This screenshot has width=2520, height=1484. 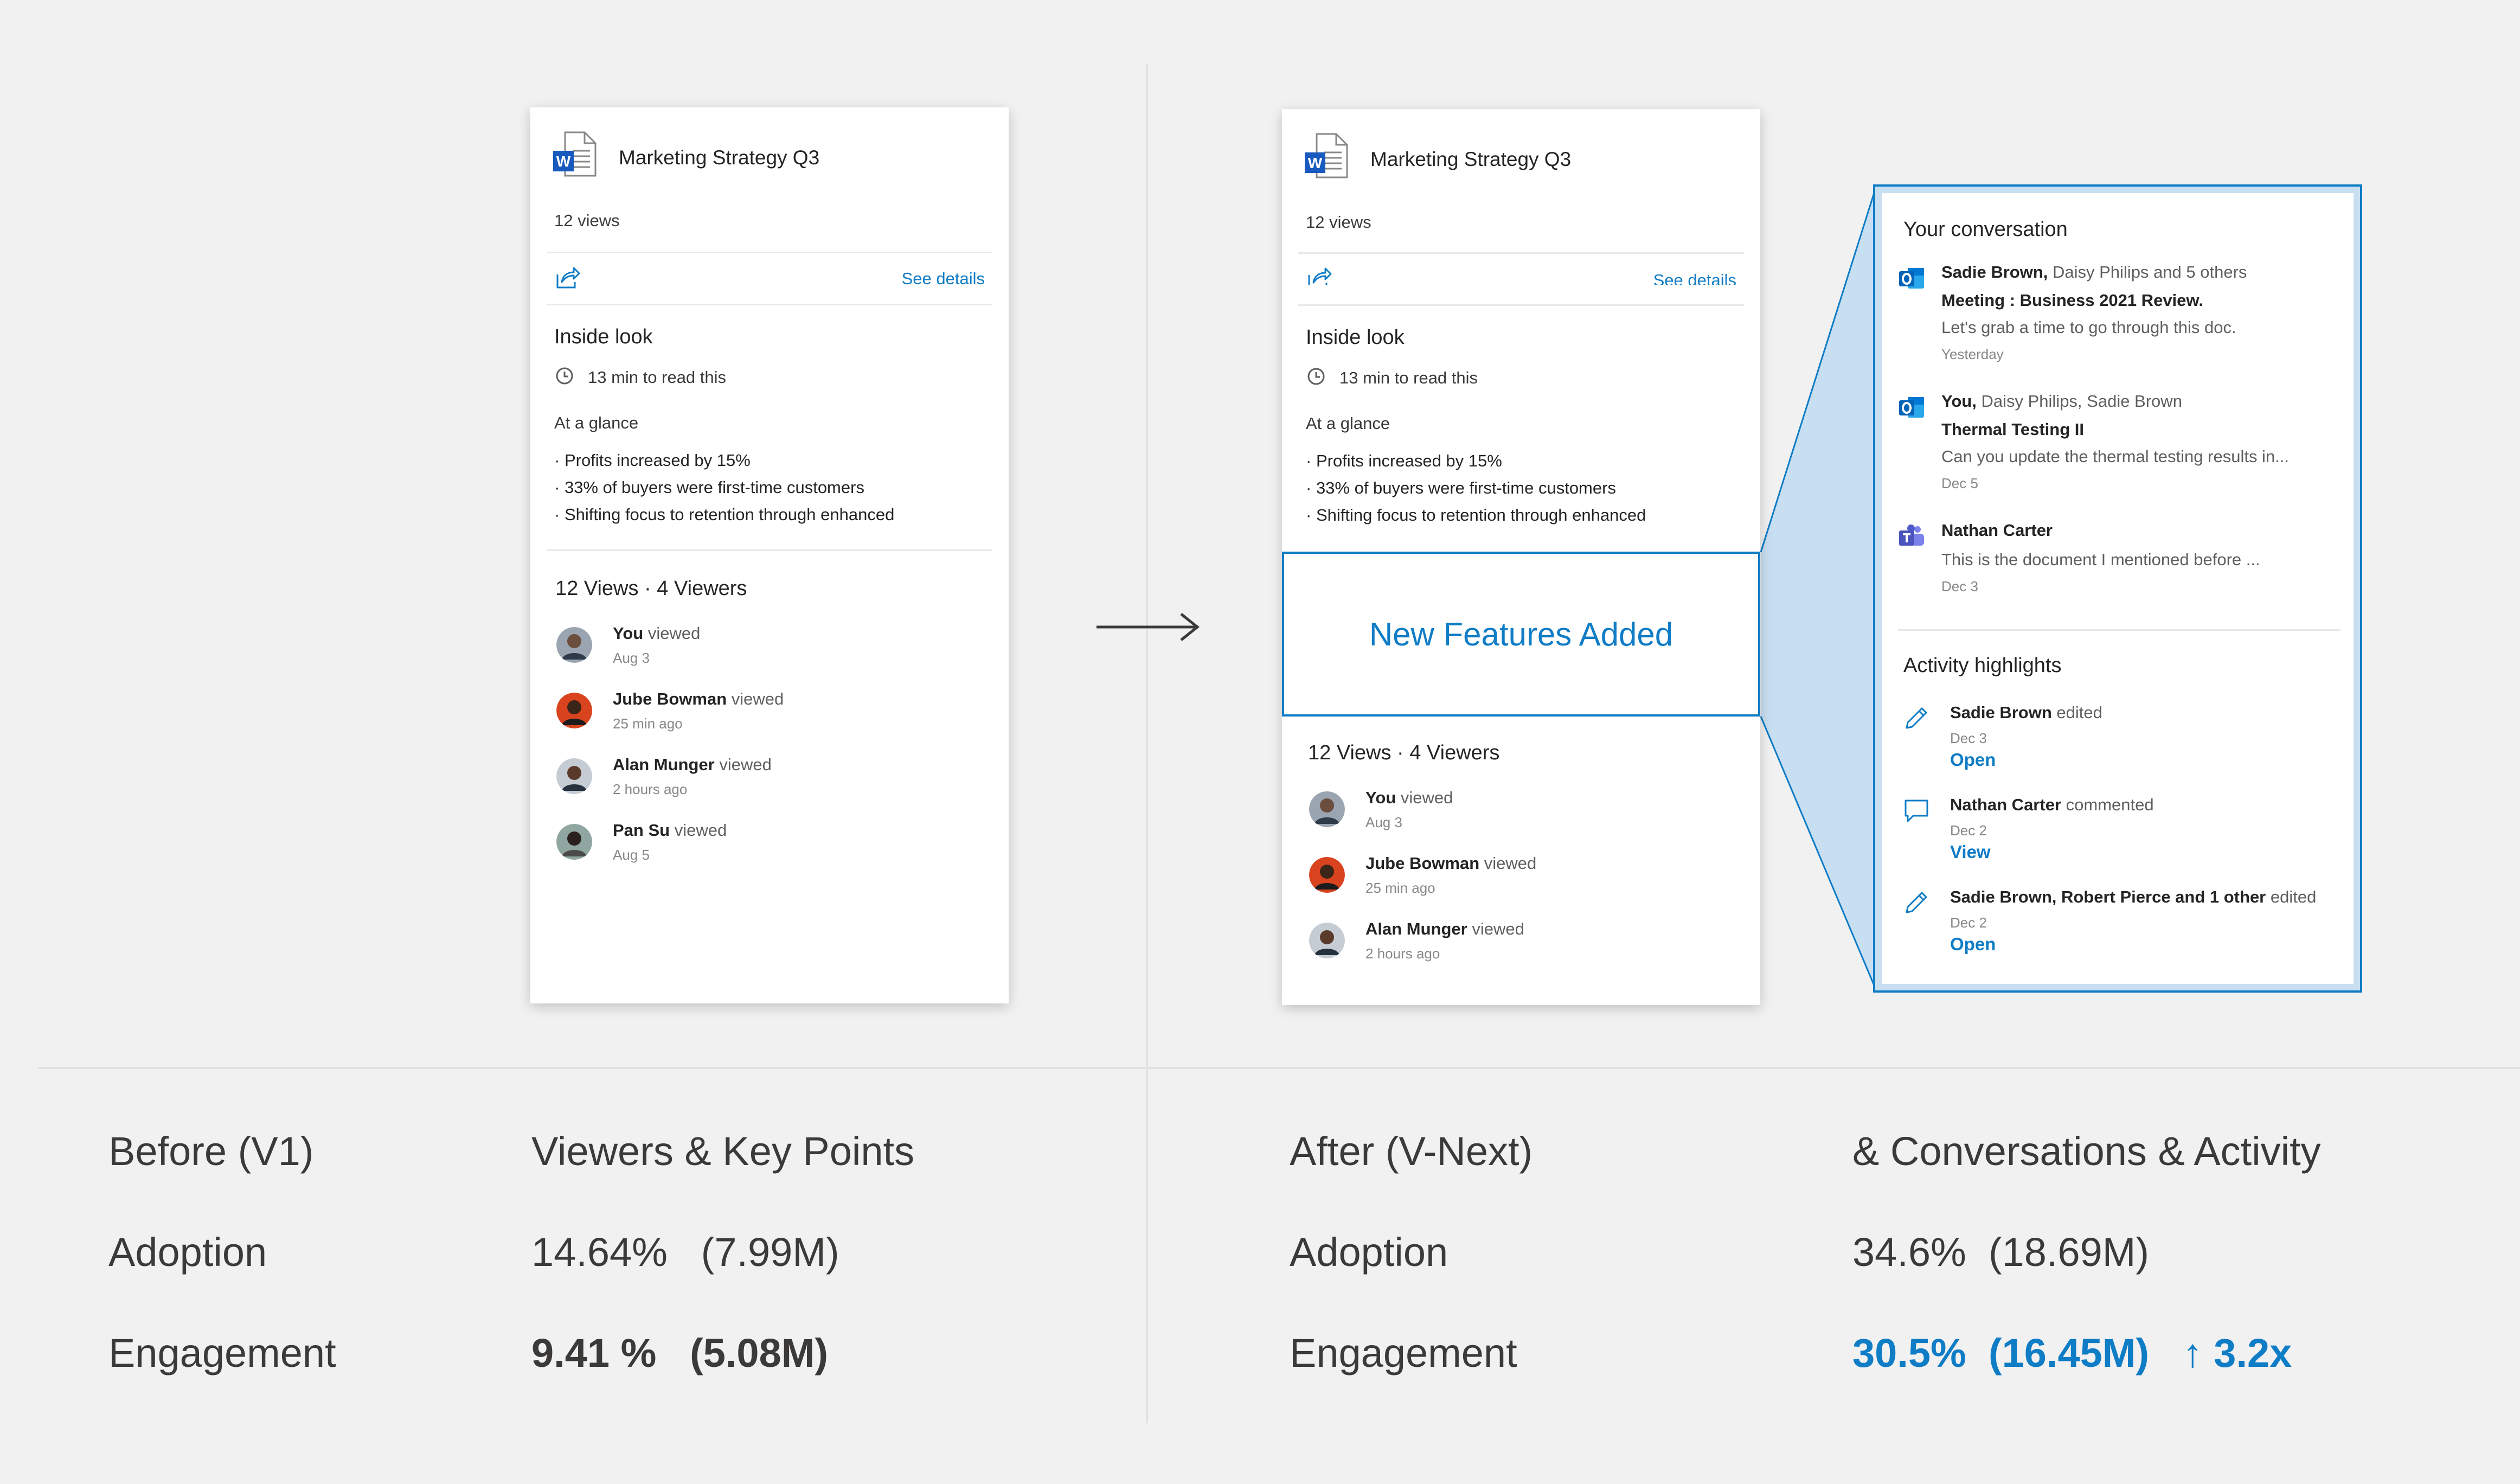 What do you see at coordinates (723, 1151) in the screenshot?
I see `before-description: Viewers & Key Points` at bounding box center [723, 1151].